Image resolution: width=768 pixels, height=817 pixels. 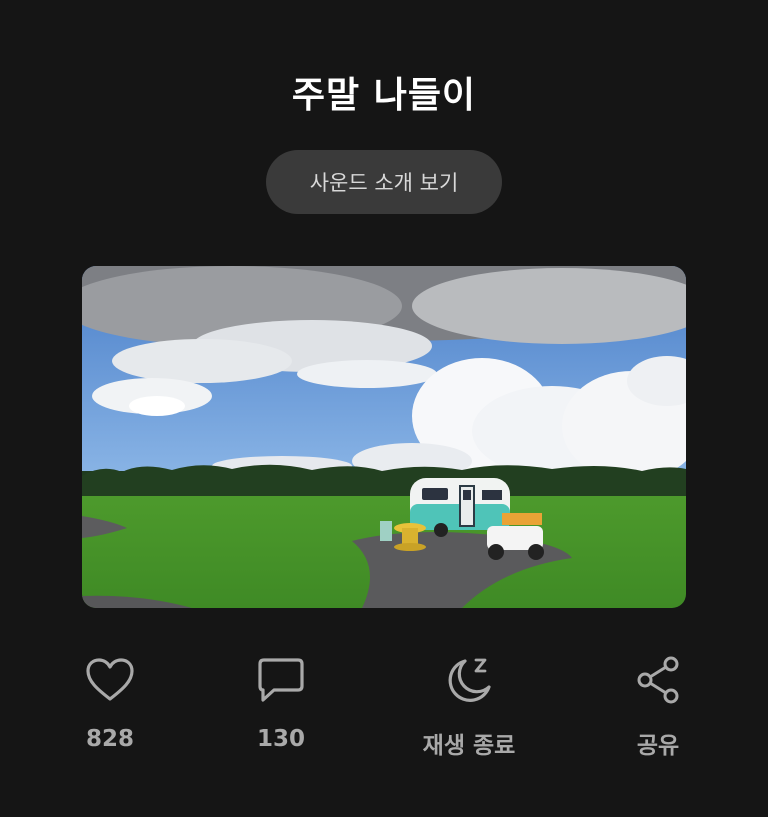 What do you see at coordinates (469, 746) in the screenshot?
I see `sleep-timer-label: 재생 종료` at bounding box center [469, 746].